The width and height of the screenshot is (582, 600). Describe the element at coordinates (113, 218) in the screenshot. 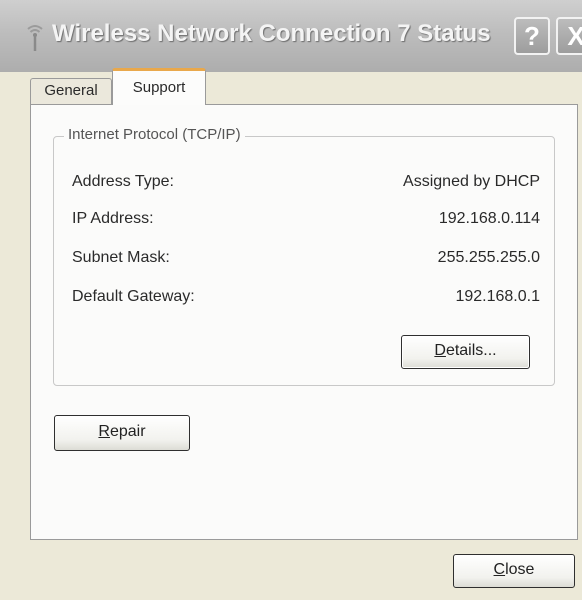

I see `ip-address-label: IP Address:` at that location.